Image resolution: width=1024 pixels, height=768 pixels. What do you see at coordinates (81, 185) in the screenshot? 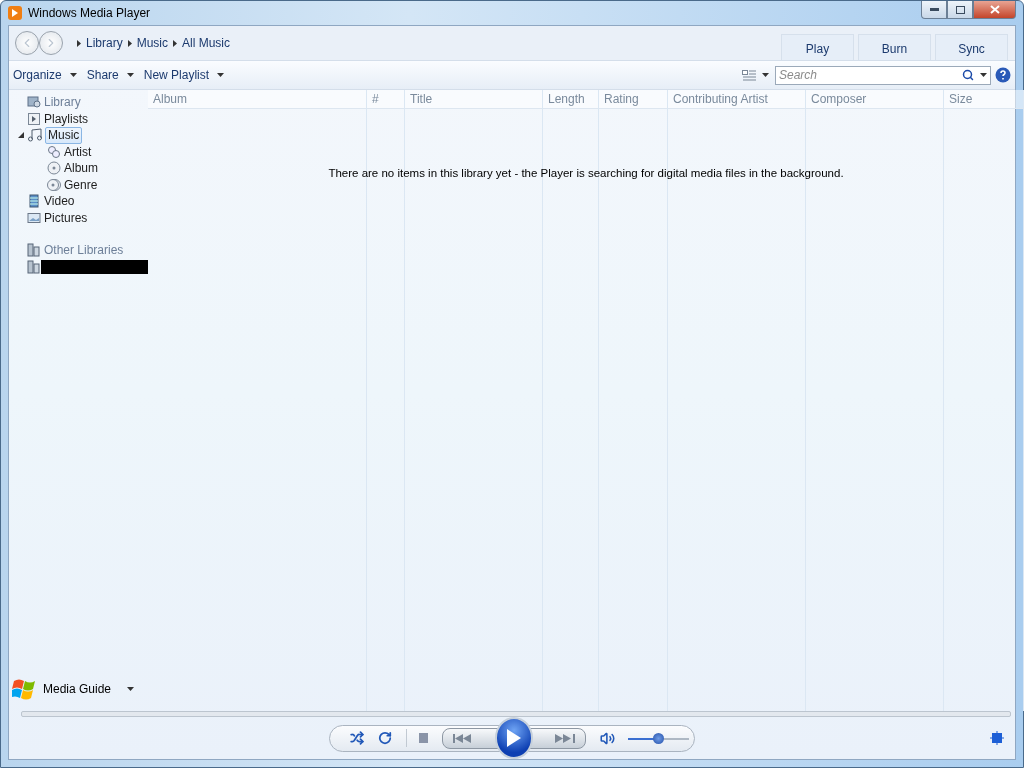
I see `sidebar-item: Genre` at bounding box center [81, 185].